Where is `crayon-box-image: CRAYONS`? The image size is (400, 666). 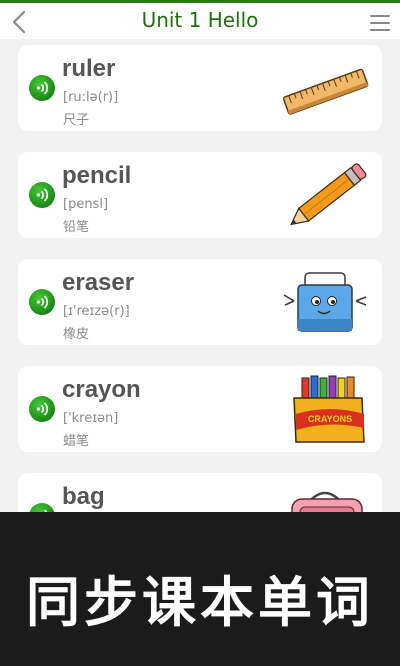 crayon-box-image: CRAYONS is located at coordinates (329, 409).